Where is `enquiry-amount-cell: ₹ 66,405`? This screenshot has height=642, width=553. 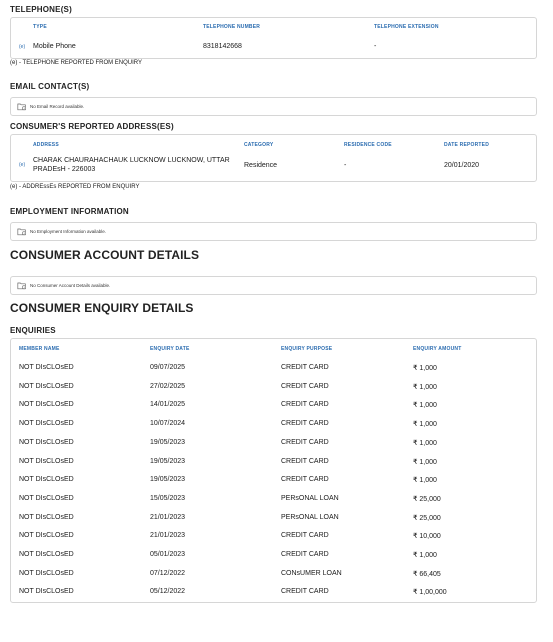
enquiry-amount-cell: ₹ 66,405 is located at coordinates (427, 574).